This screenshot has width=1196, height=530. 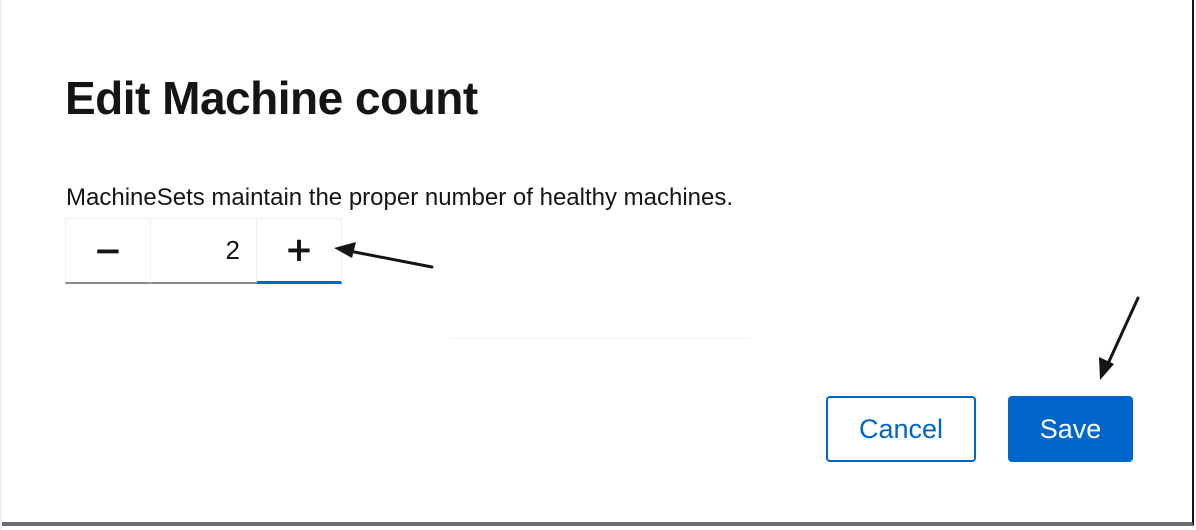 What do you see at coordinates (271, 98) in the screenshot?
I see `modal-title: Edit Machine count` at bounding box center [271, 98].